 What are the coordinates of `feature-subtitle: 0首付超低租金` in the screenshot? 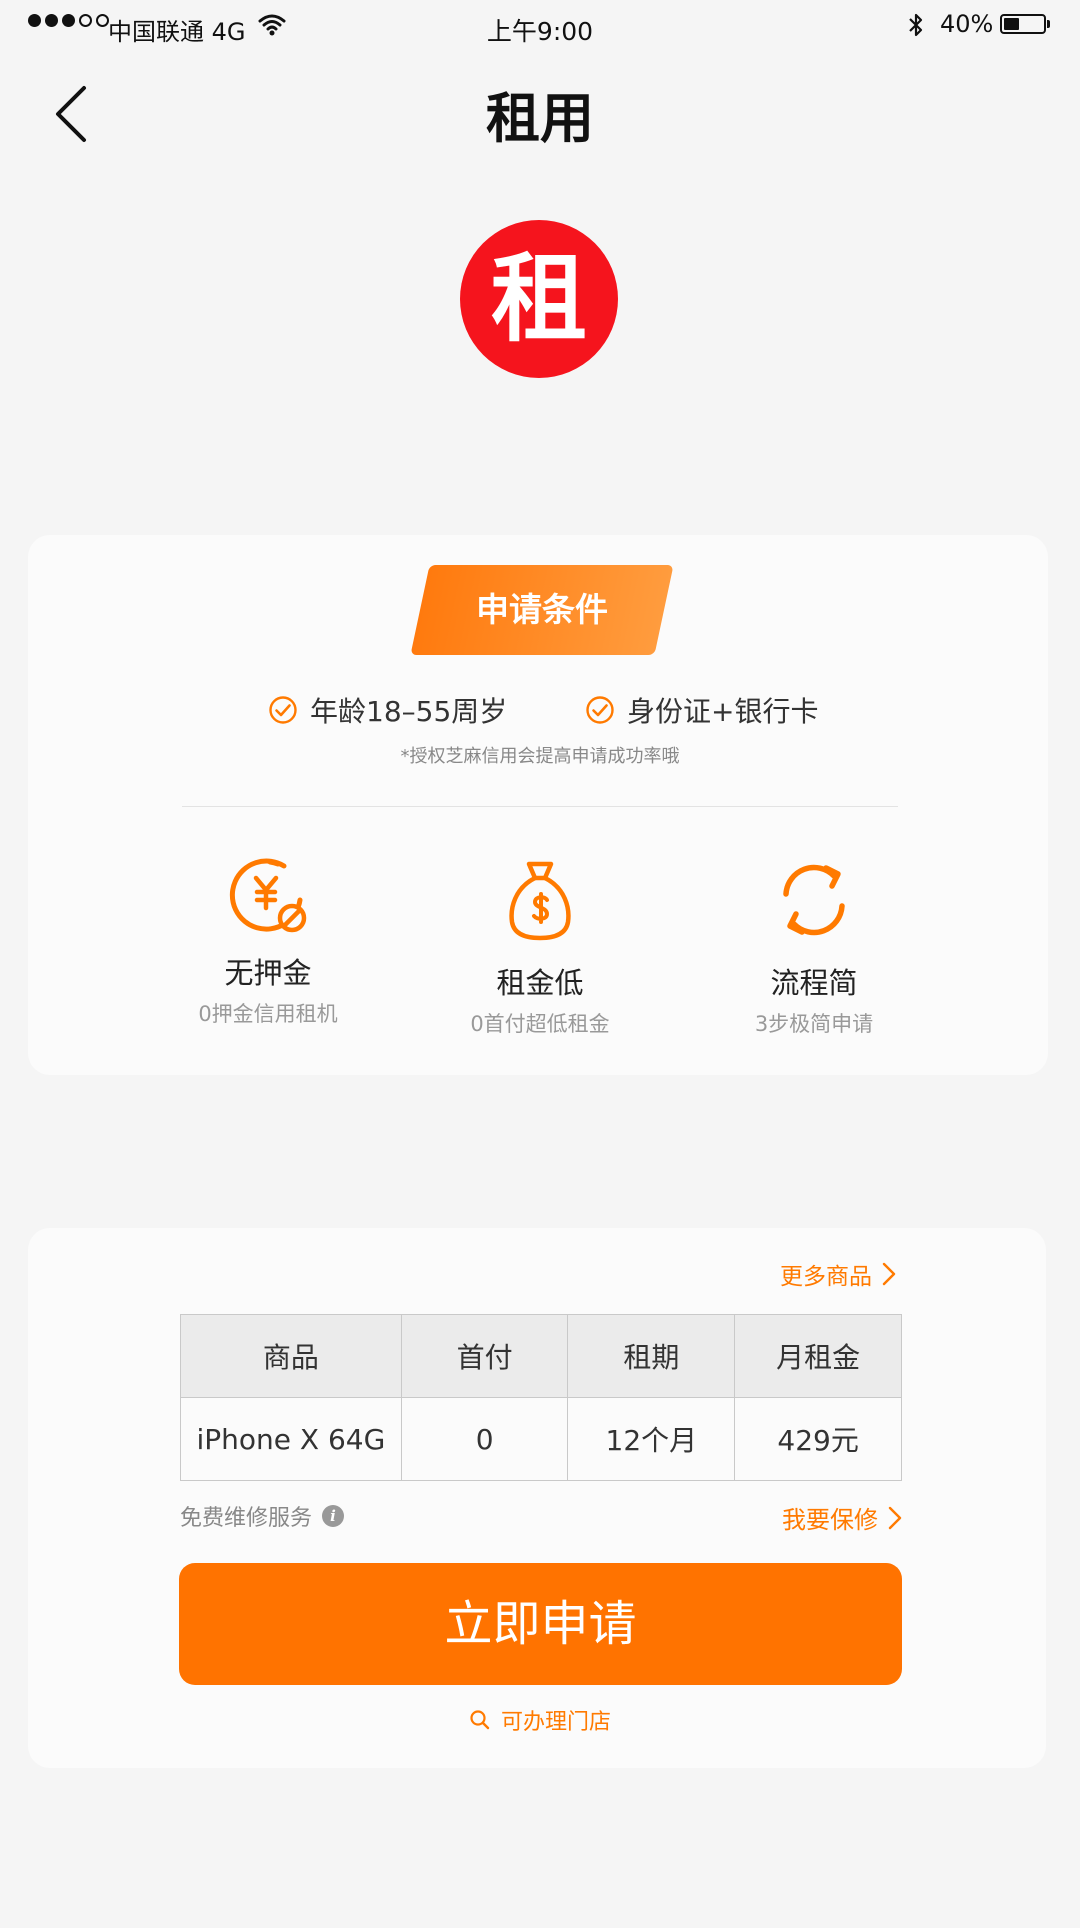 It's located at (540, 1024).